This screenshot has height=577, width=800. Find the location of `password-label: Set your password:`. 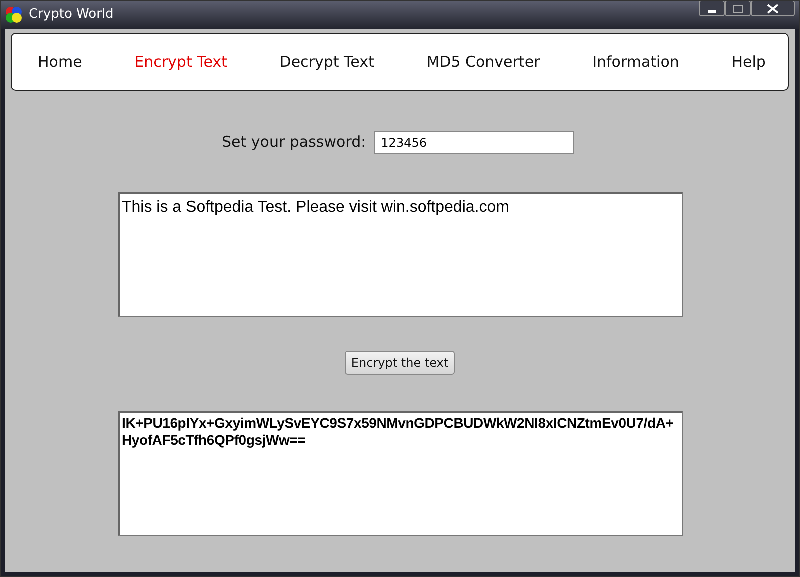

password-label: Set your password: is located at coordinates (294, 143).